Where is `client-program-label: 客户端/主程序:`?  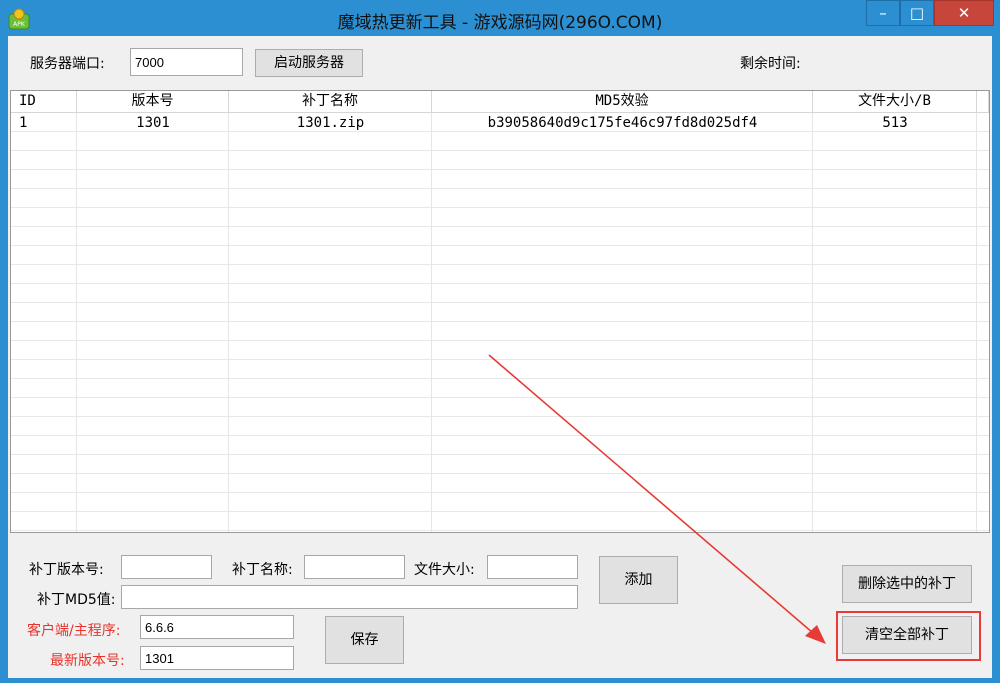 client-program-label: 客户端/主程序: is located at coordinates (74, 631).